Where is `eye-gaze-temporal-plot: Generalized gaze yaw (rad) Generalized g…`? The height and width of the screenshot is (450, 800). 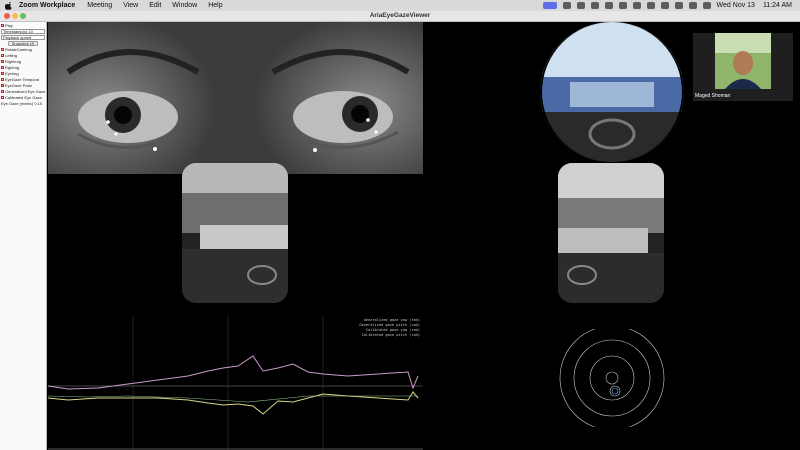 eye-gaze-temporal-plot: Generalized gaze yaw (rad) Generalized g… is located at coordinates (235, 383).